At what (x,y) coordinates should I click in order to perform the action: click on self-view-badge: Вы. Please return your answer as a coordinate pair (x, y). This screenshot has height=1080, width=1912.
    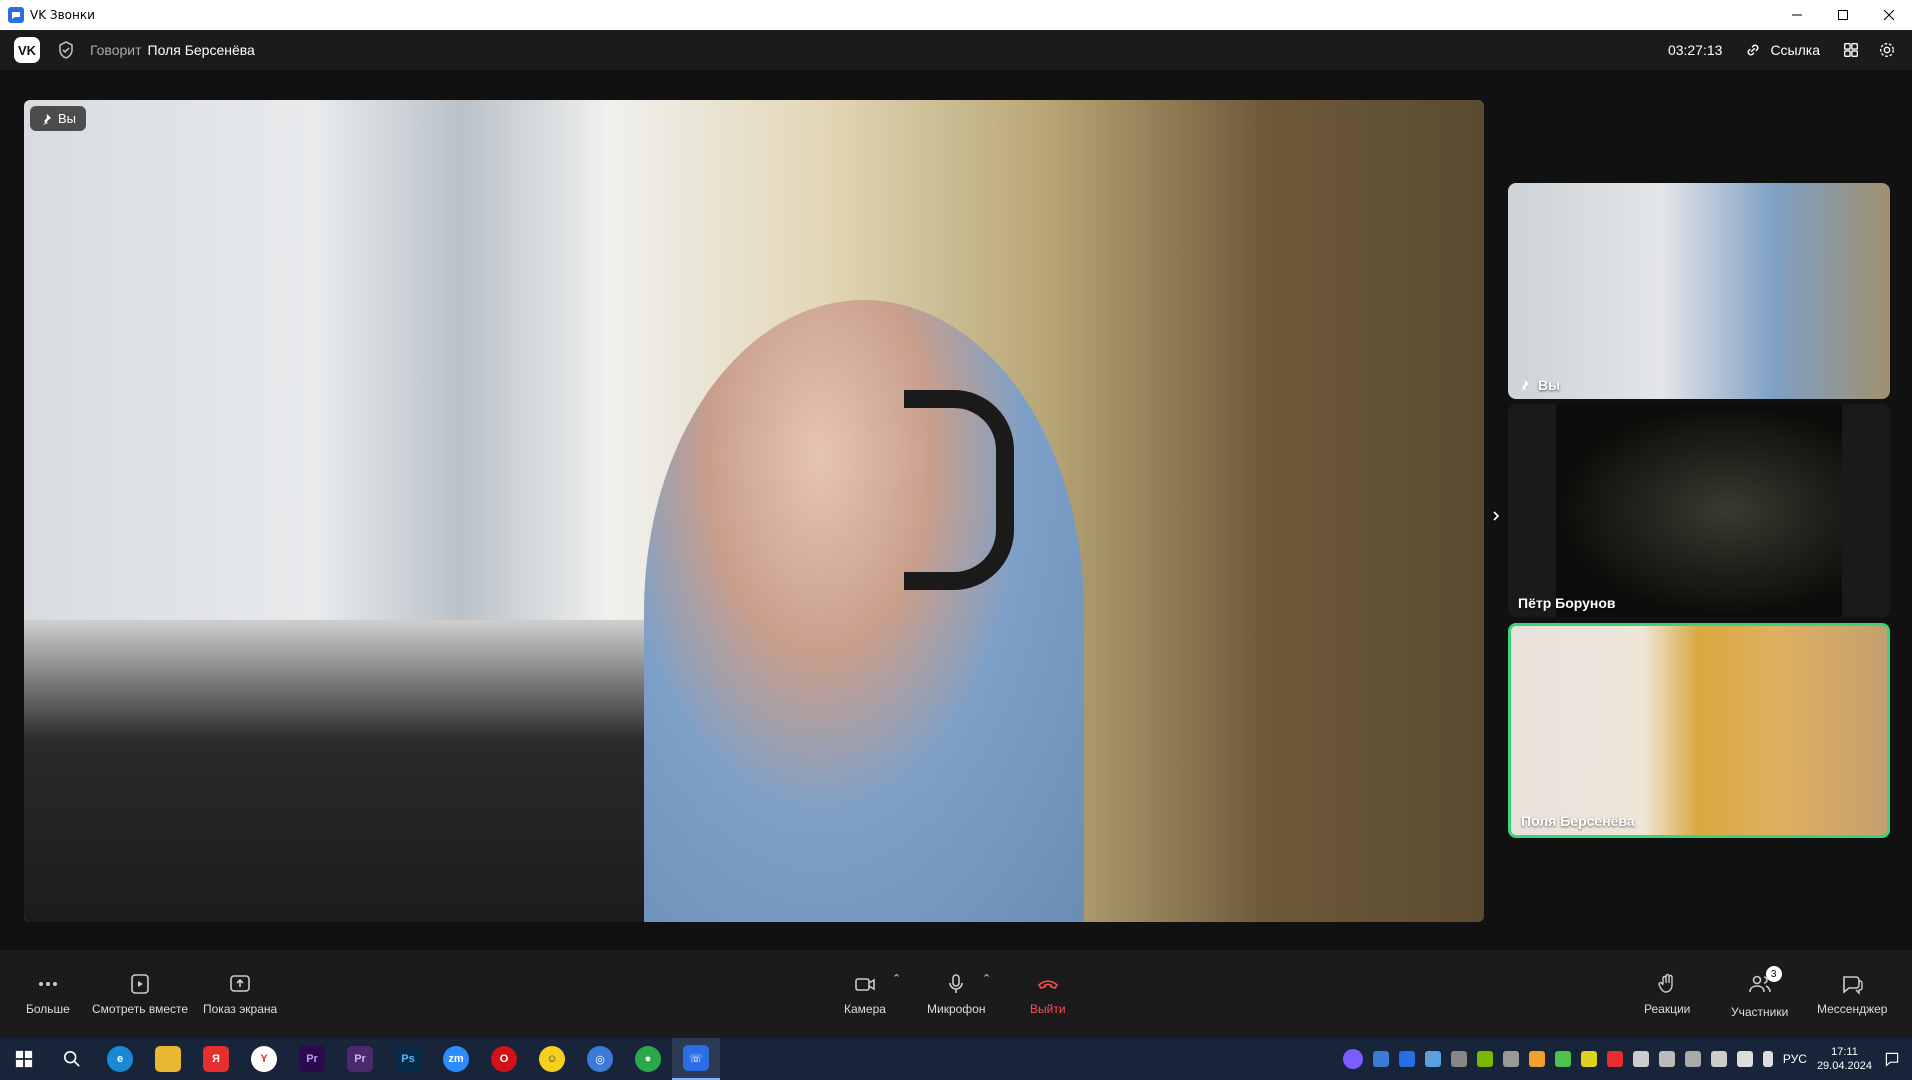
    Looking at the image, I should click on (58, 118).